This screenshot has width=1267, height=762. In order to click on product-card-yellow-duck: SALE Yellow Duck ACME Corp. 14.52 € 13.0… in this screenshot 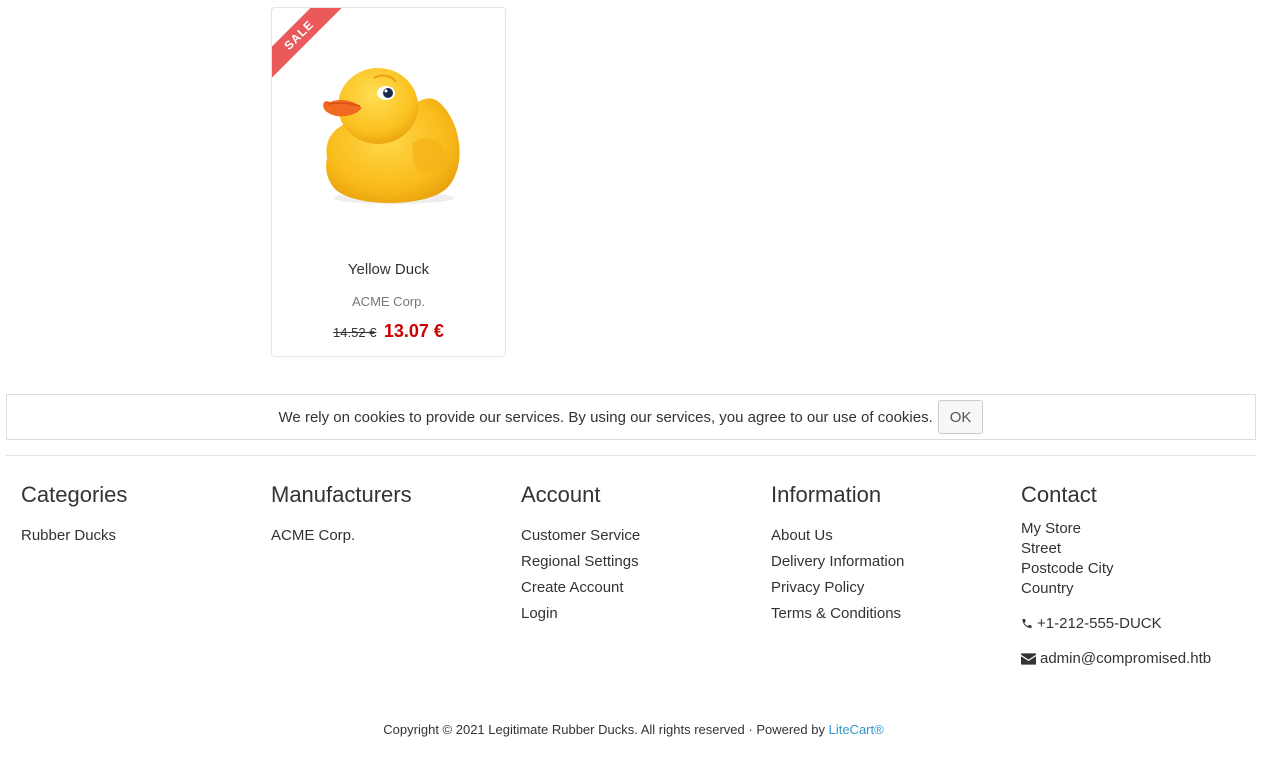, I will do `click(388, 182)`.